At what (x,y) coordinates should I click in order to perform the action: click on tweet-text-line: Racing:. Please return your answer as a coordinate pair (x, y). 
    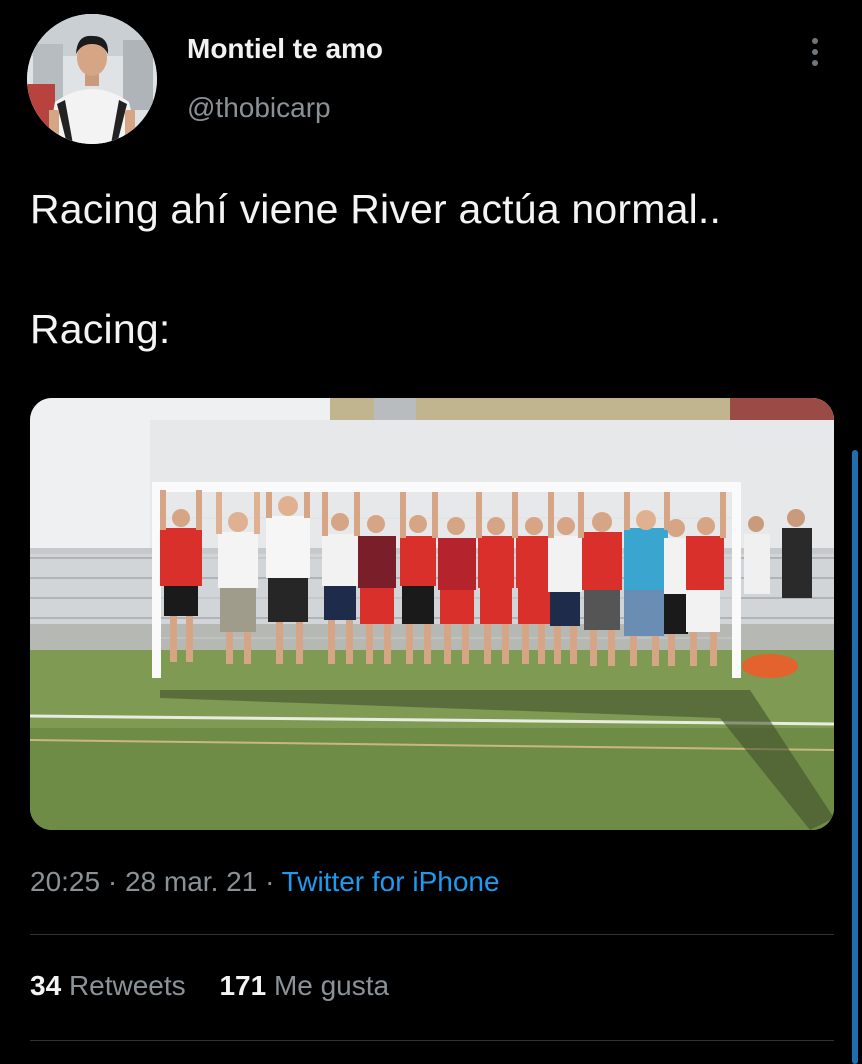
    Looking at the image, I should click on (100, 329).